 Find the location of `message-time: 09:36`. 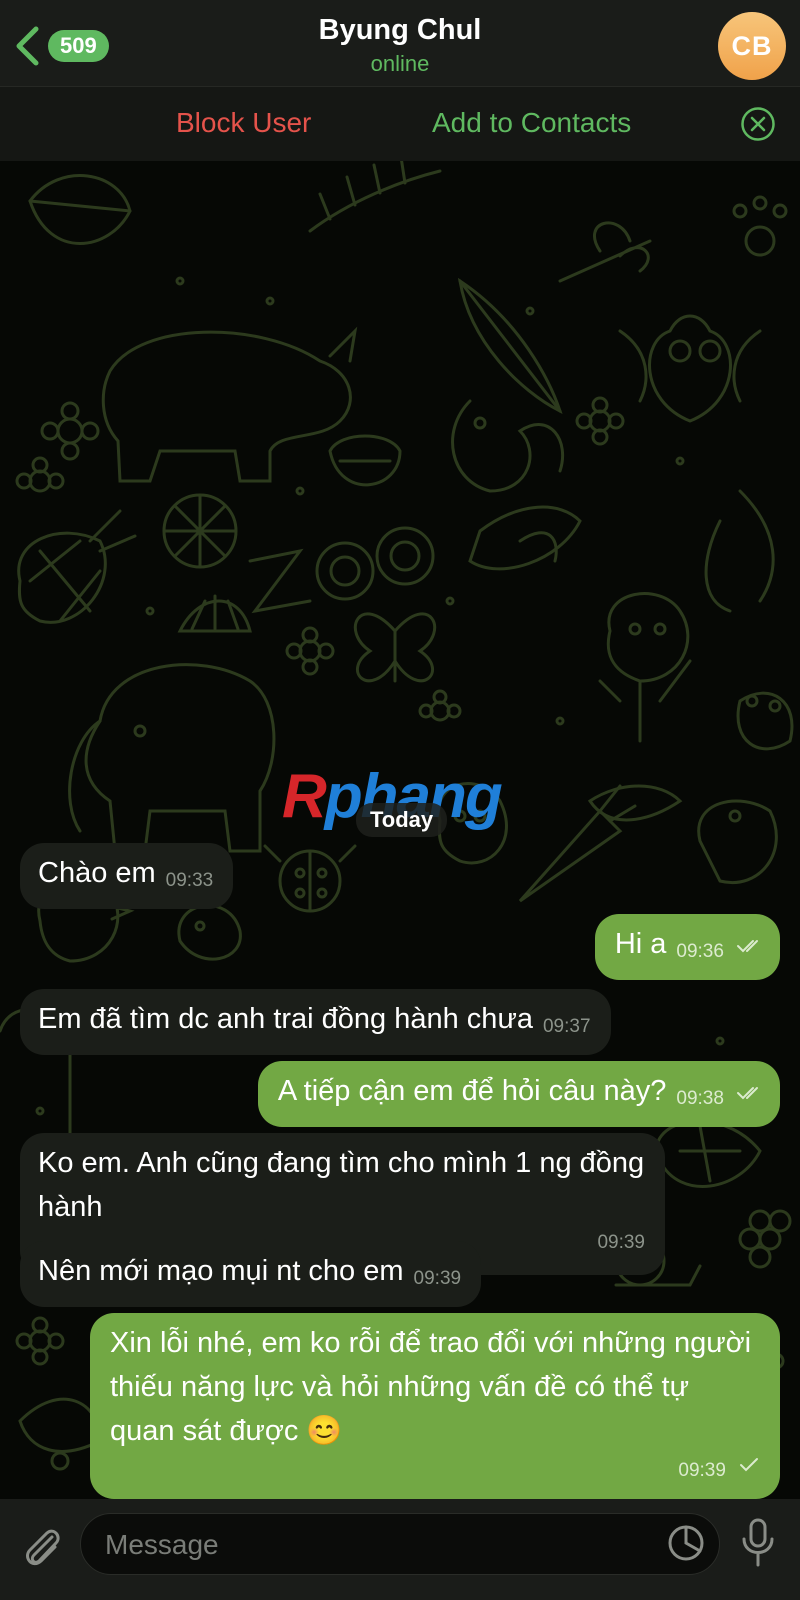

message-time: 09:36 is located at coordinates (700, 951).